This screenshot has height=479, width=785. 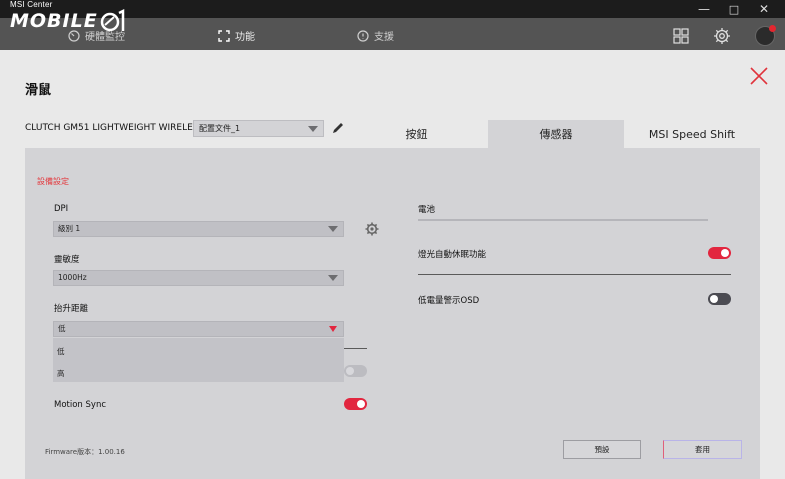 I want to click on page-title: 滑鼠, so click(x=38, y=90).